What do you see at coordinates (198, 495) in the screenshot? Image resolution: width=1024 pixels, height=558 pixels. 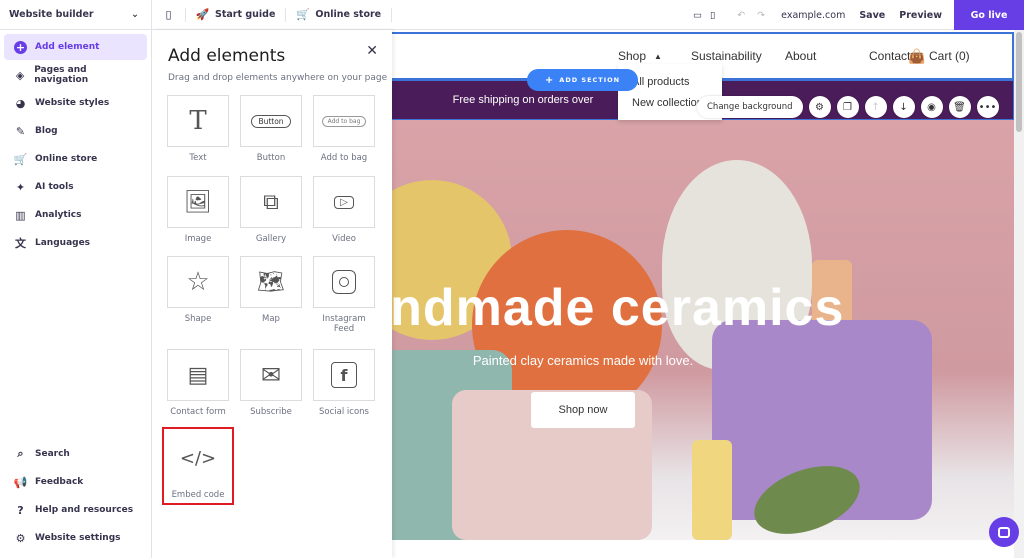 I see `tile-label: Embed code` at bounding box center [198, 495].